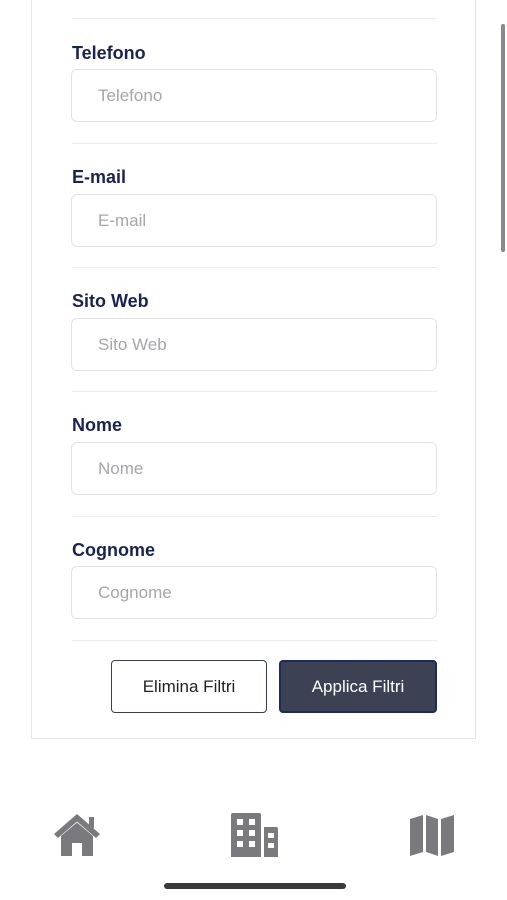  I want to click on phone-input, so click(254, 95).